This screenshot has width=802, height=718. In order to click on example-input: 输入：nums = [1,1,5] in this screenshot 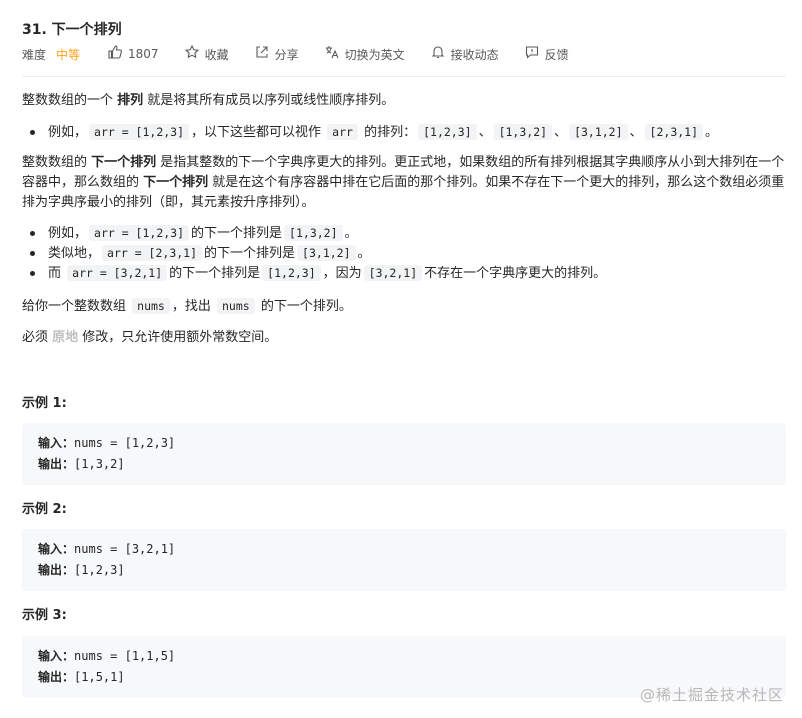, I will do `click(106, 655)`.